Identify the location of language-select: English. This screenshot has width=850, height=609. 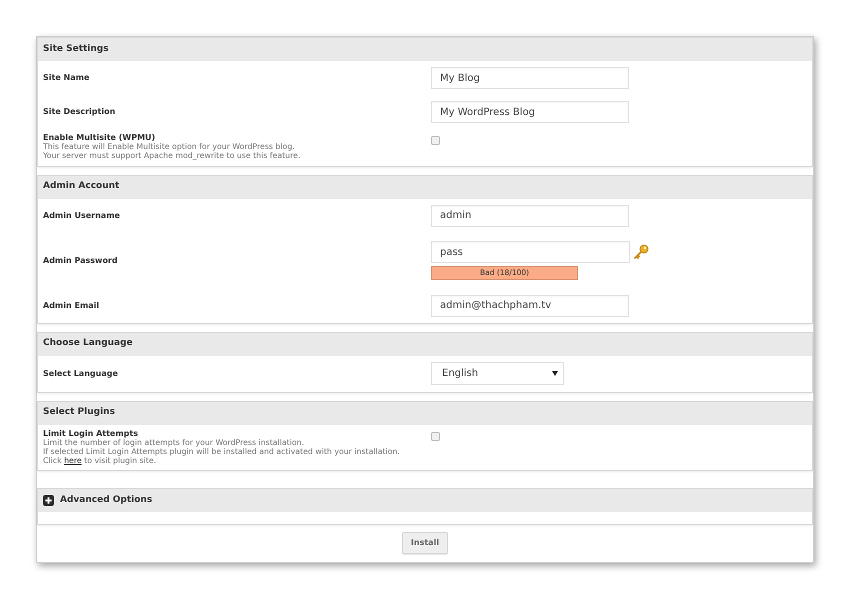
(497, 374).